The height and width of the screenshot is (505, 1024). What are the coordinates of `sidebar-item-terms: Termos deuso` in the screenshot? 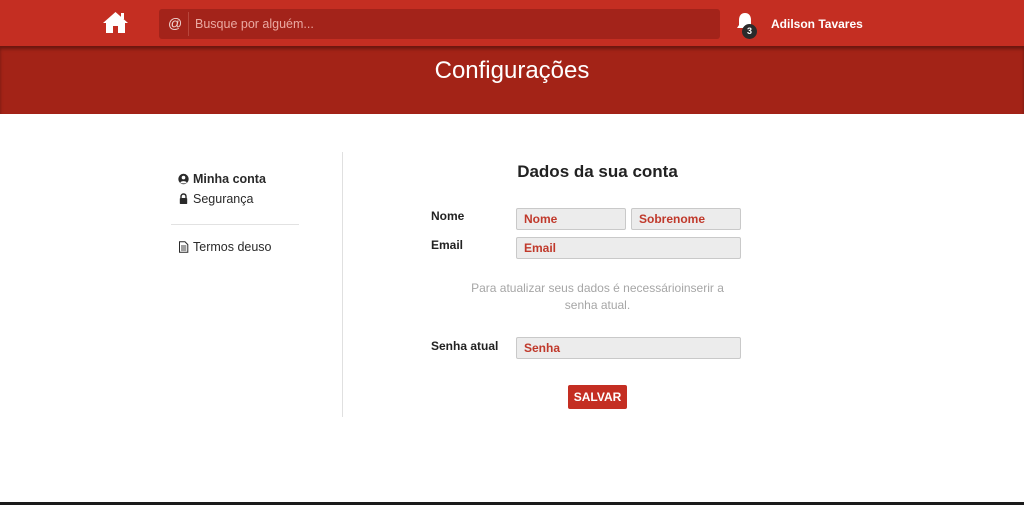 It's located at (225, 247).